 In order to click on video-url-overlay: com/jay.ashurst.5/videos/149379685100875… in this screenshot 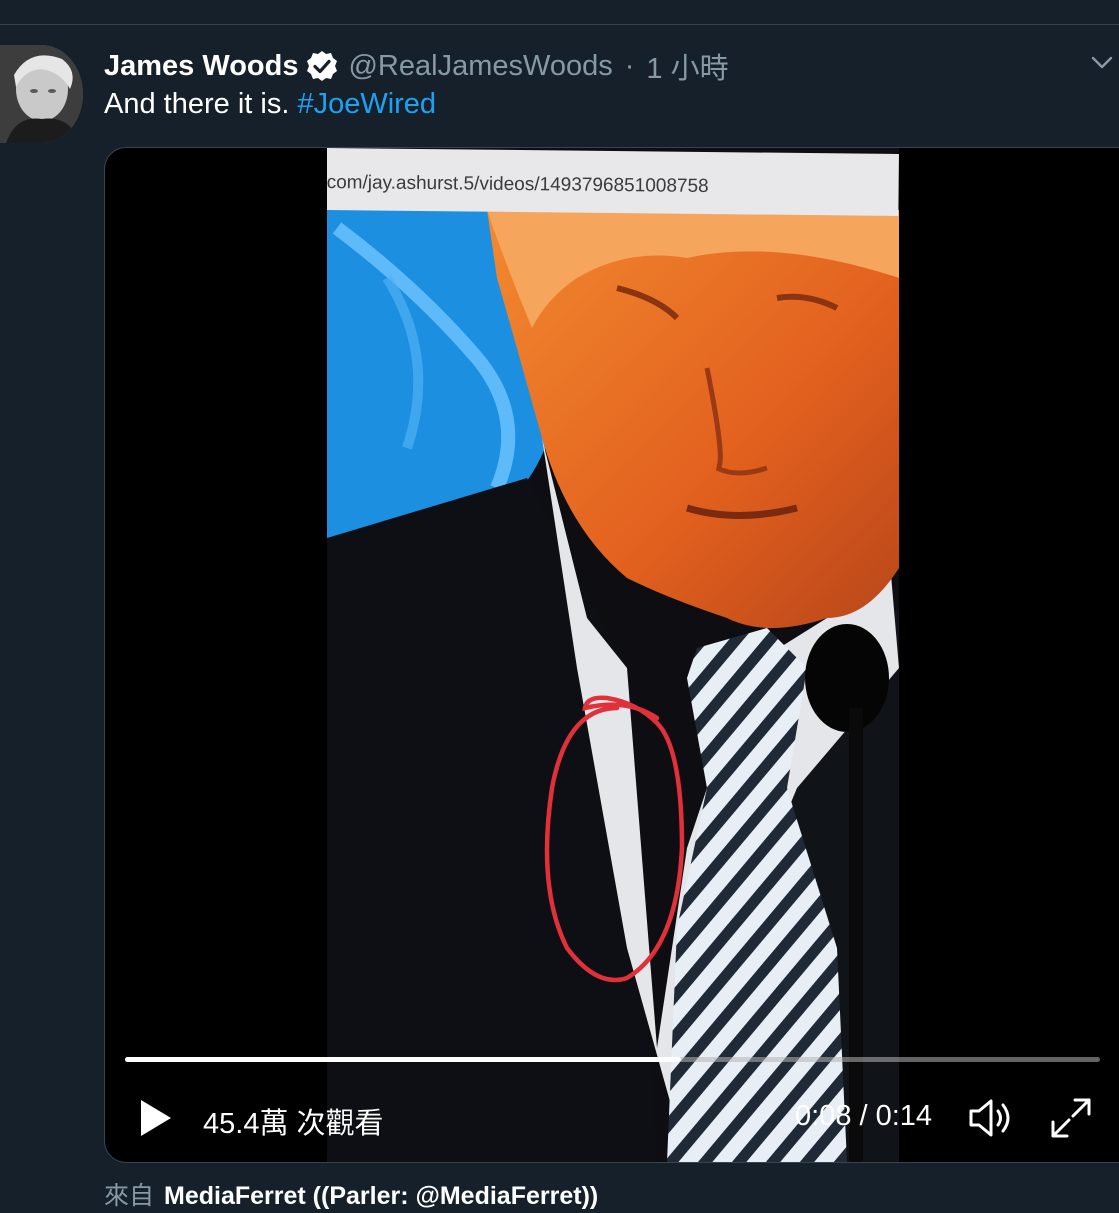, I will do `click(613, 182)`.